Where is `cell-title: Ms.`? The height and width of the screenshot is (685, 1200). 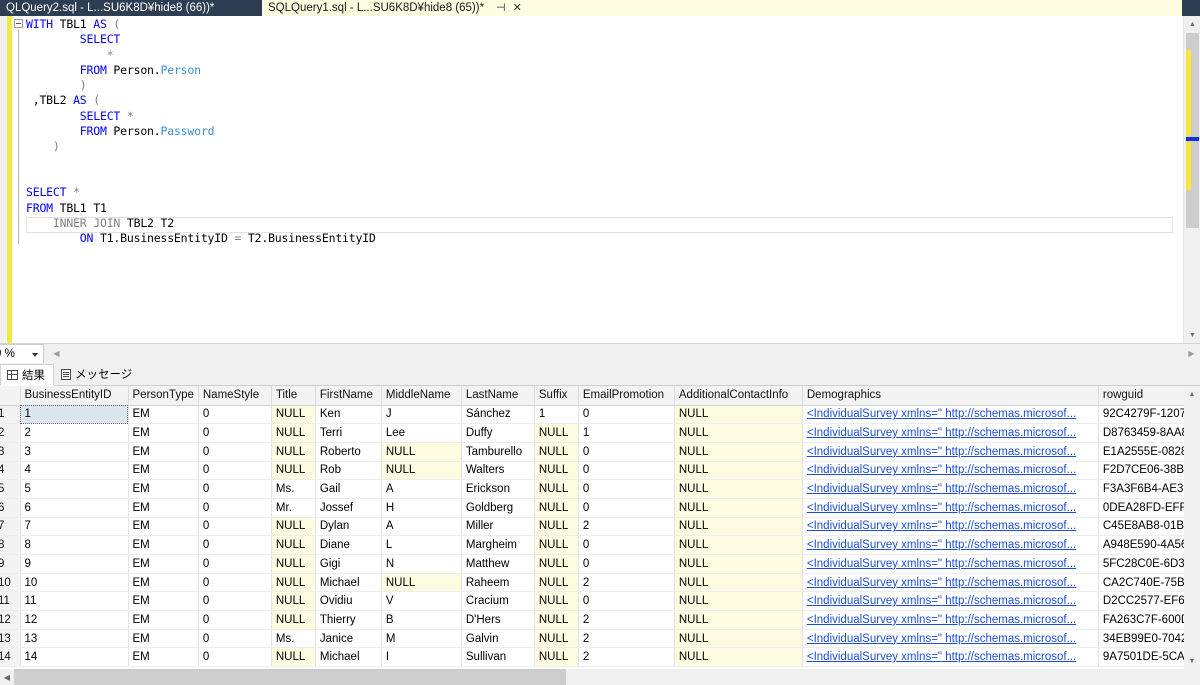
cell-title: Ms. is located at coordinates (293, 489).